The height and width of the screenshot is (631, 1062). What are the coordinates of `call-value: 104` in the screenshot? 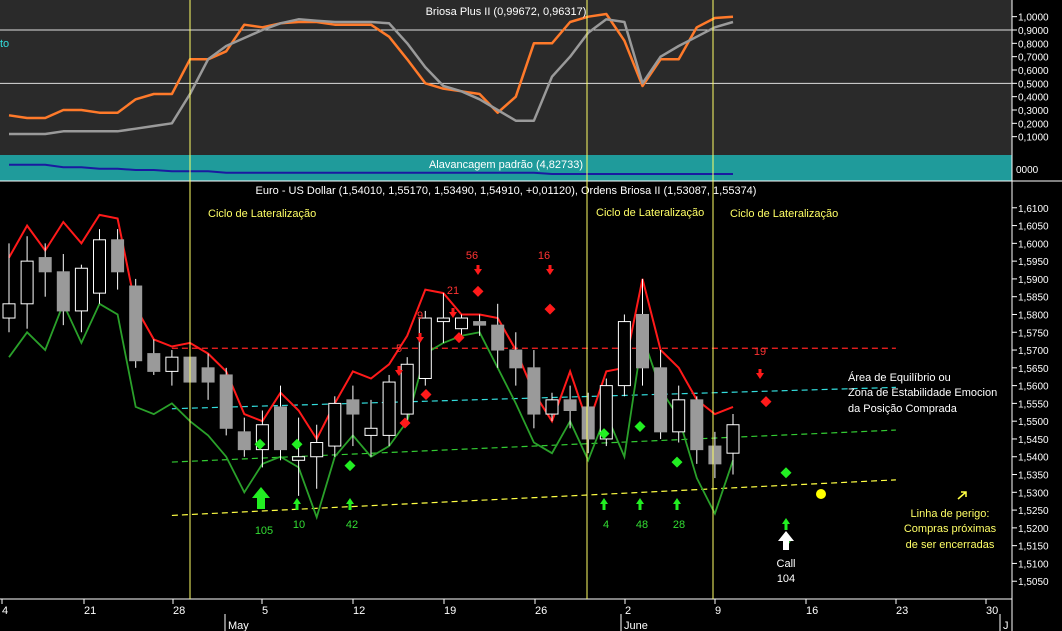 It's located at (786, 579).